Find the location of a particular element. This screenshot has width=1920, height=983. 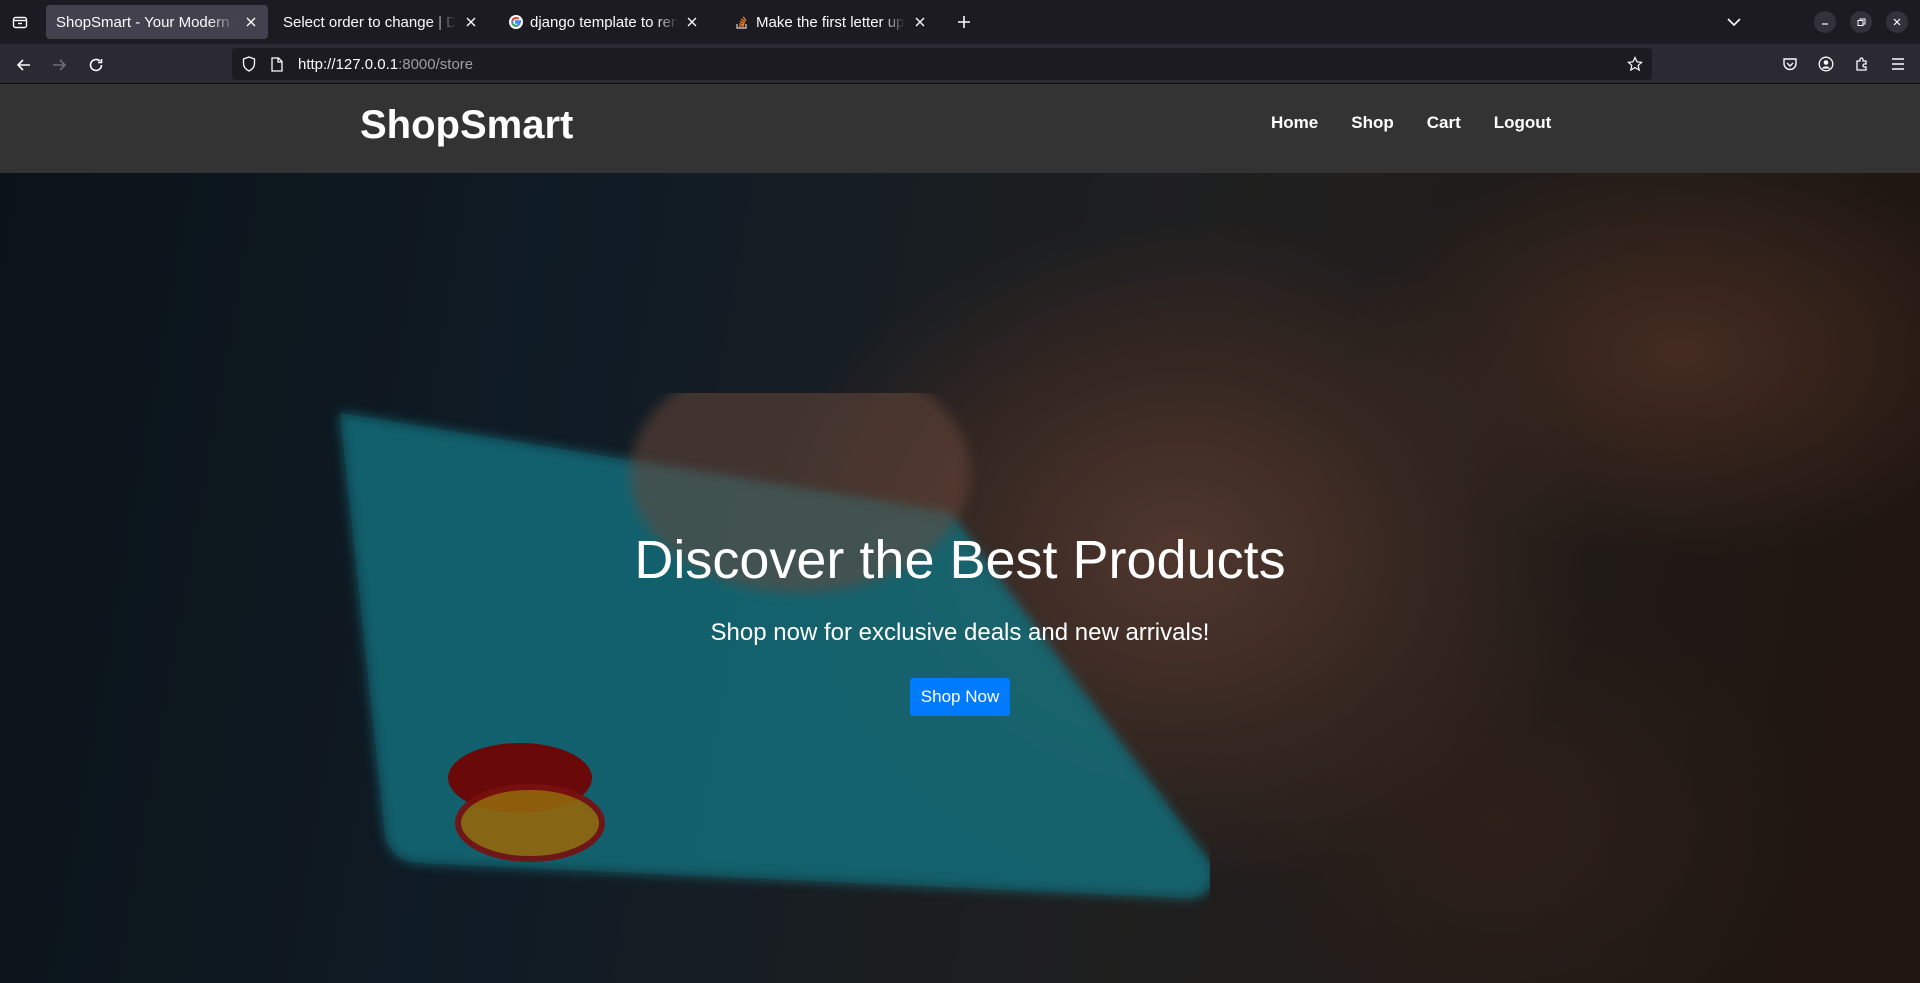

browser-navigation-bar: http://127.0.0.1:8000/store is located at coordinates (960, 64).